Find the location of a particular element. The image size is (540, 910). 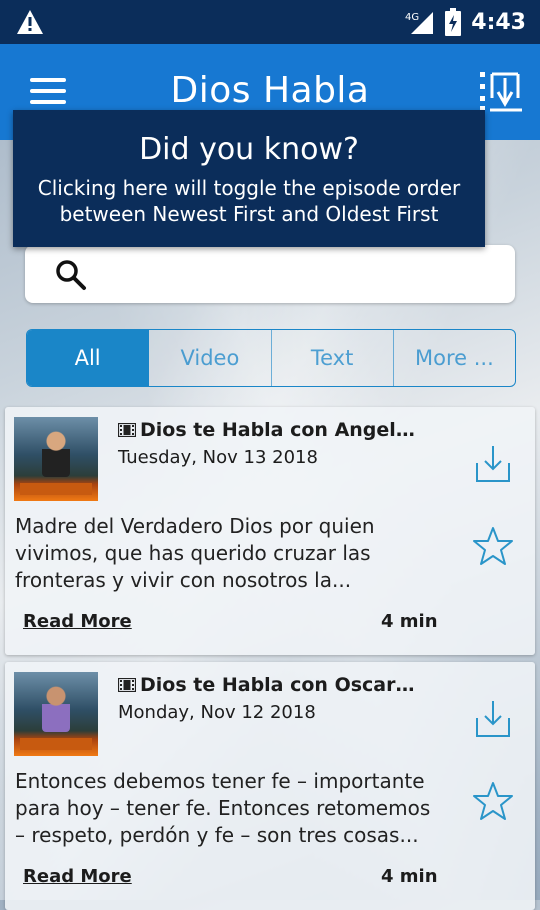

tooltip-title: Did you know? is located at coordinates (249, 149).